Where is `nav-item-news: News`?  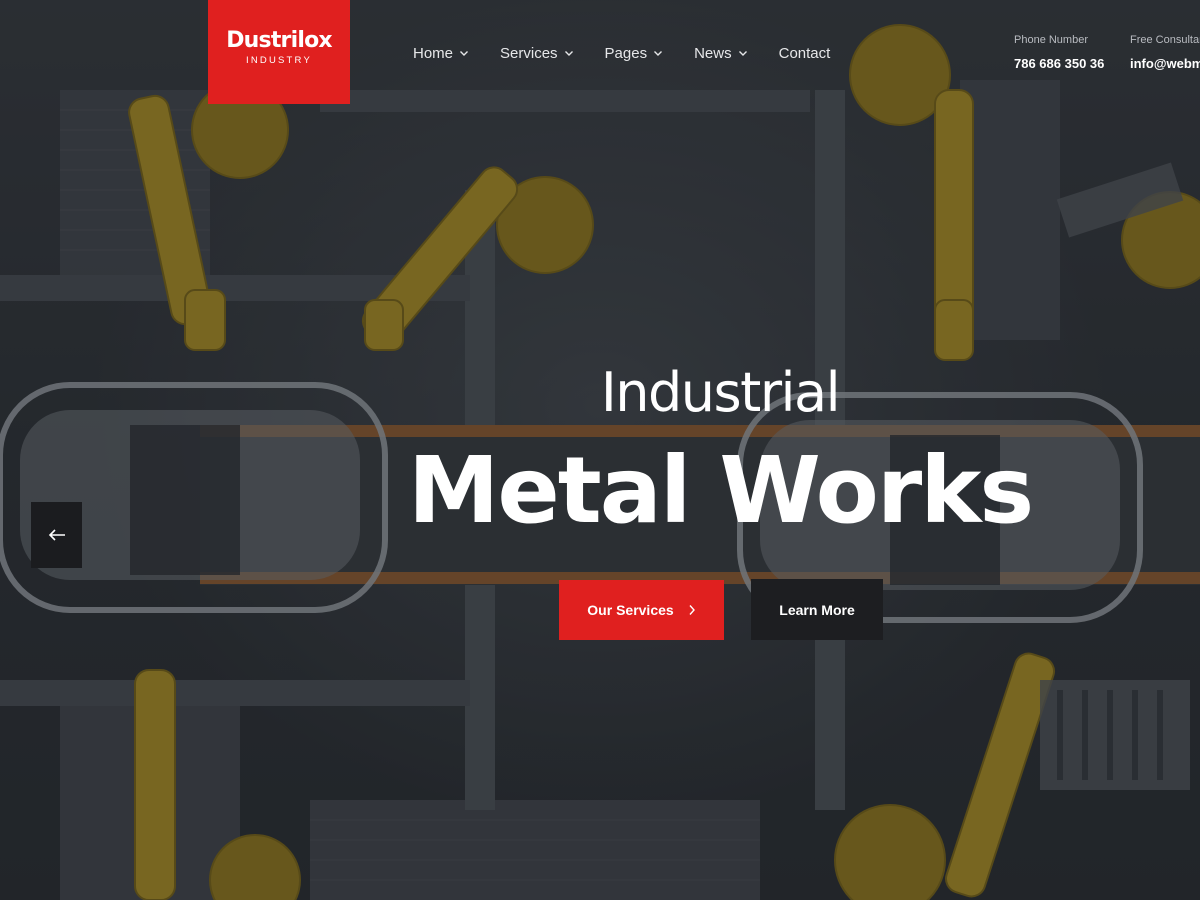 nav-item-news: News is located at coordinates (721, 53).